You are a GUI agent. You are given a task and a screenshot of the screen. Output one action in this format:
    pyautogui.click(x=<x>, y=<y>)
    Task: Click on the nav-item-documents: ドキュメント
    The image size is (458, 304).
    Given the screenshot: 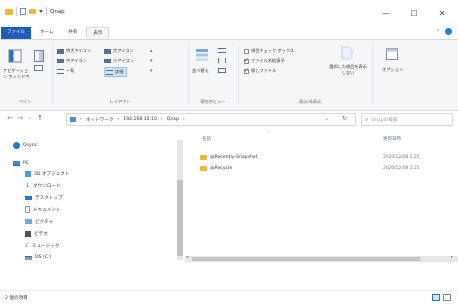 What is the action you would take?
    pyautogui.click(x=43, y=209)
    